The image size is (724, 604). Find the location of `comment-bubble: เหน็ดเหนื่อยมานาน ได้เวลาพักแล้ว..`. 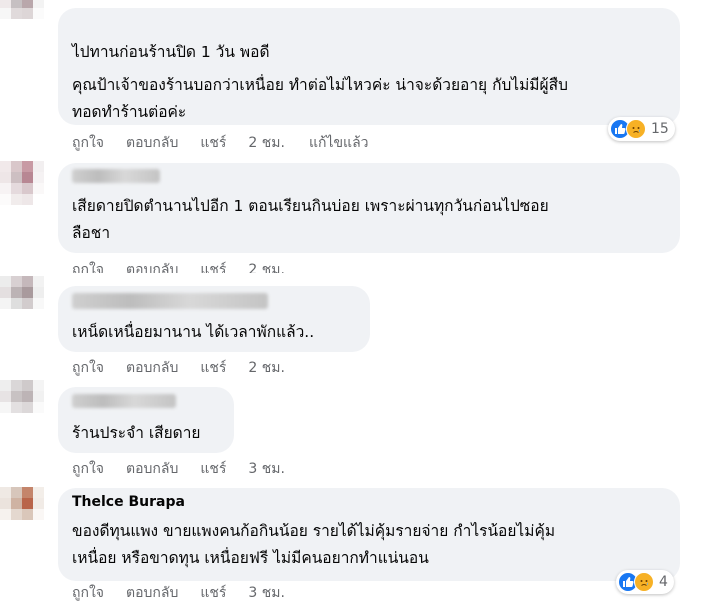

comment-bubble: เหน็ดเหนื่อยมานาน ได้เวลาพักแล้ว.. is located at coordinates (214, 319).